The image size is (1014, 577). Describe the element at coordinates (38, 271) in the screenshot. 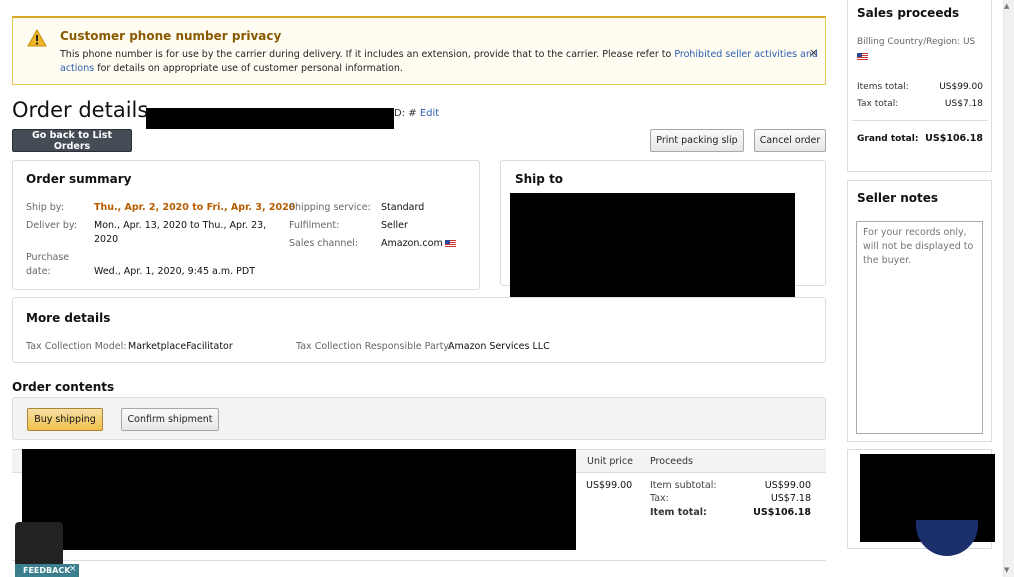

I see `purchase-date-label-line2: date:` at that location.